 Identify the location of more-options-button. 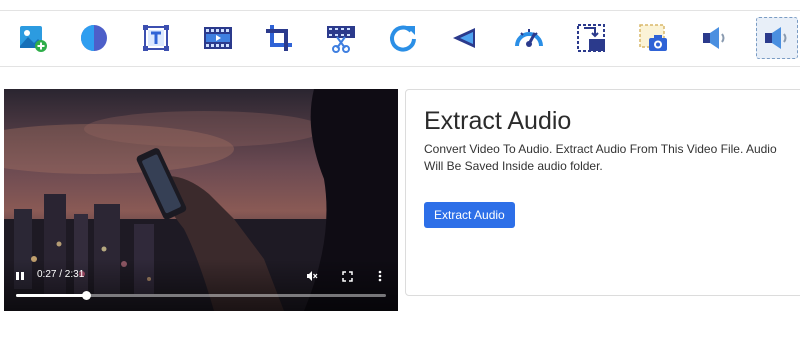
(380, 276).